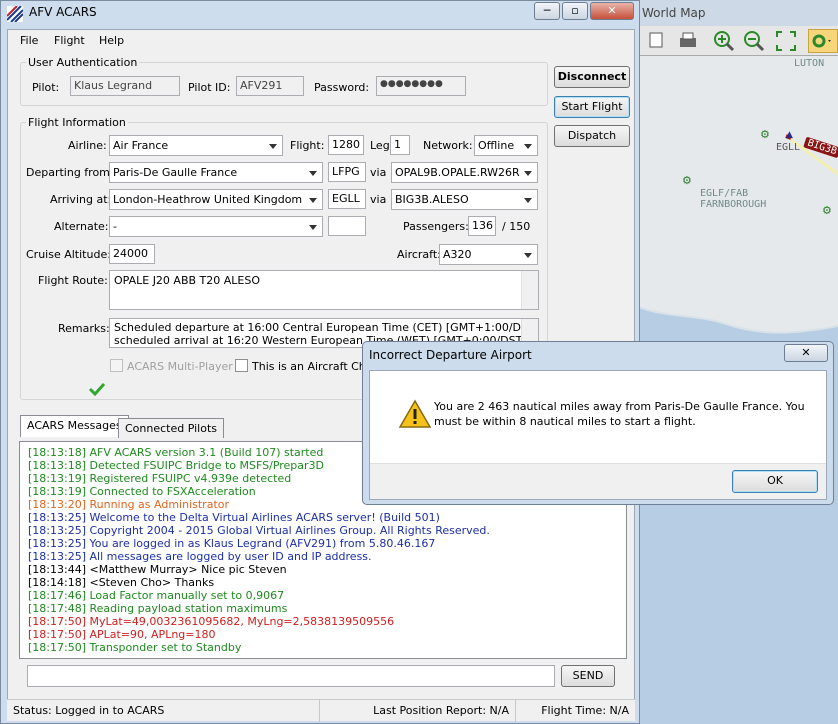 This screenshot has height=724, width=838. I want to click on printer-icon, so click(688, 39).